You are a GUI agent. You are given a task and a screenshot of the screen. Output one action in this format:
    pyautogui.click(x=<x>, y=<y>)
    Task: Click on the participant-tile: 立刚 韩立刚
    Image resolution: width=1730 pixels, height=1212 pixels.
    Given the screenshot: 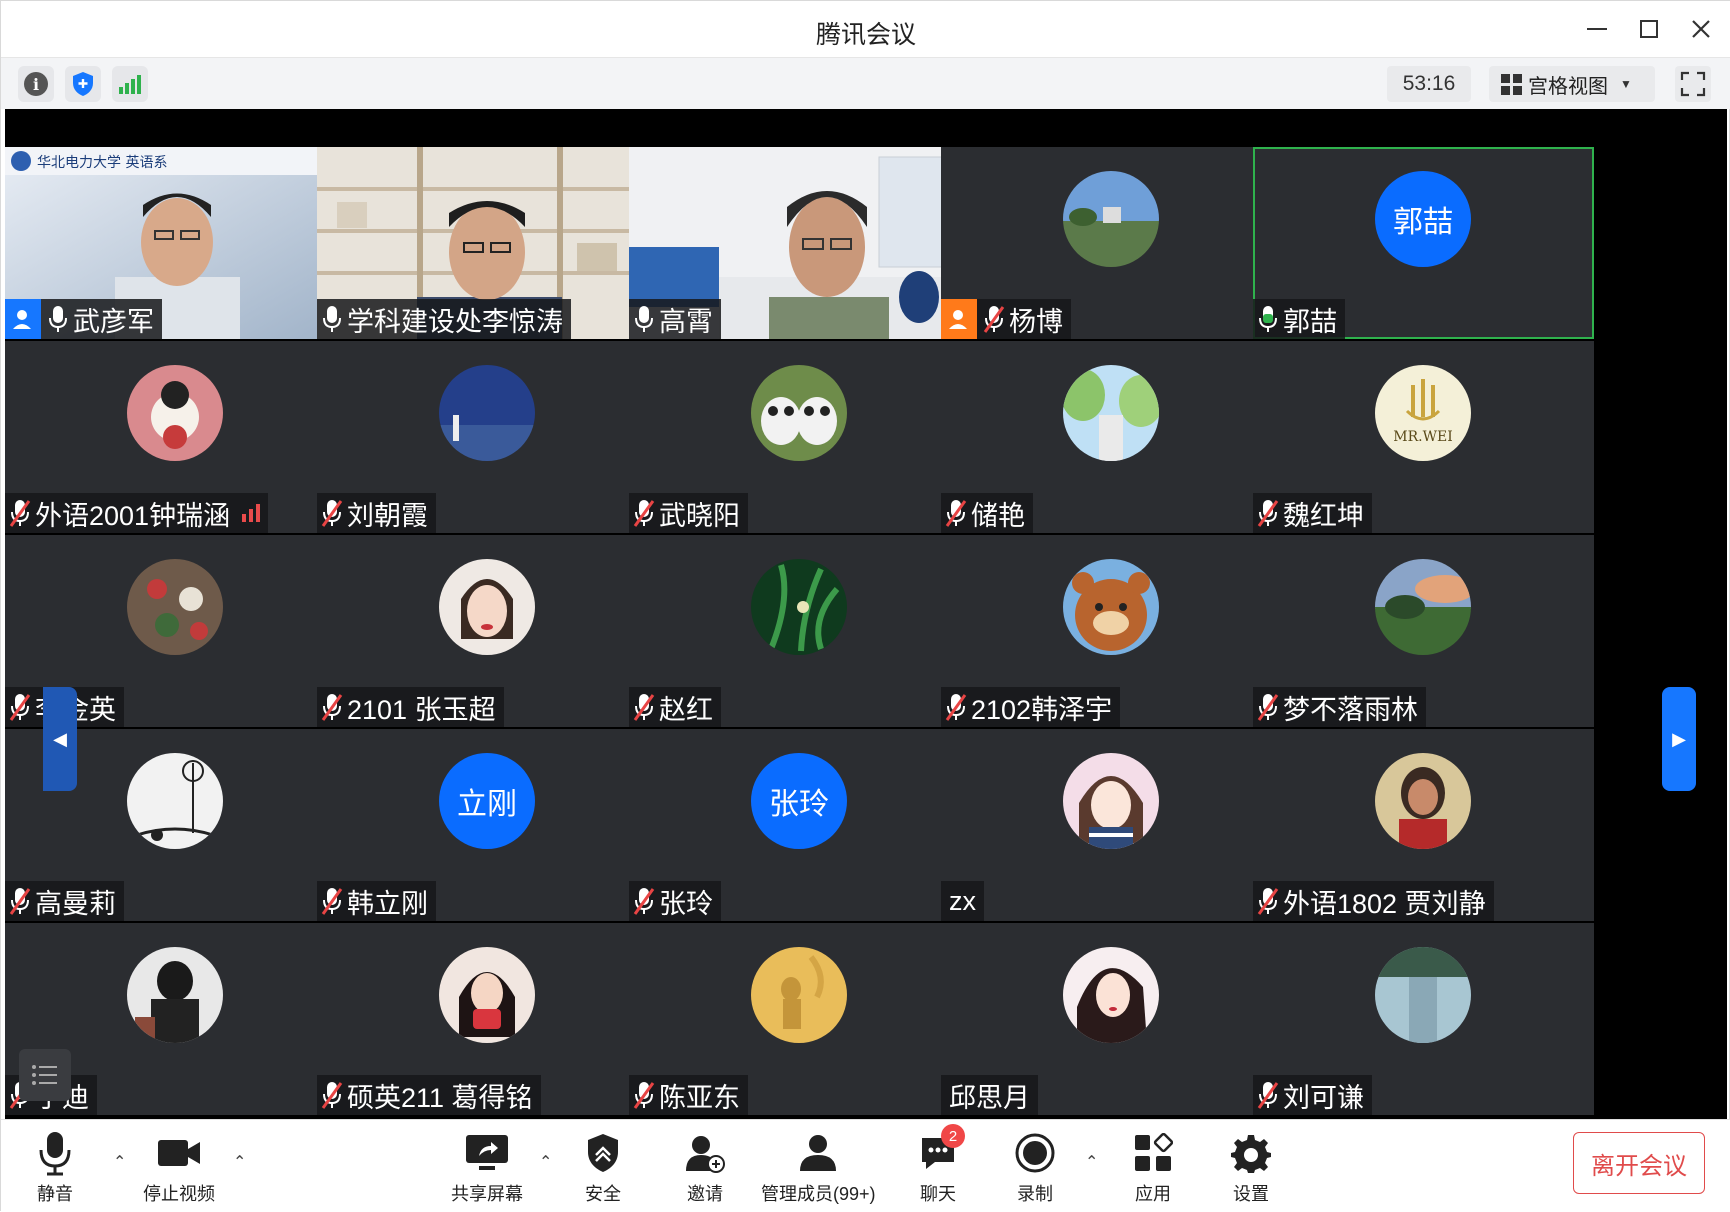 What is the action you would take?
    pyautogui.click(x=487, y=825)
    